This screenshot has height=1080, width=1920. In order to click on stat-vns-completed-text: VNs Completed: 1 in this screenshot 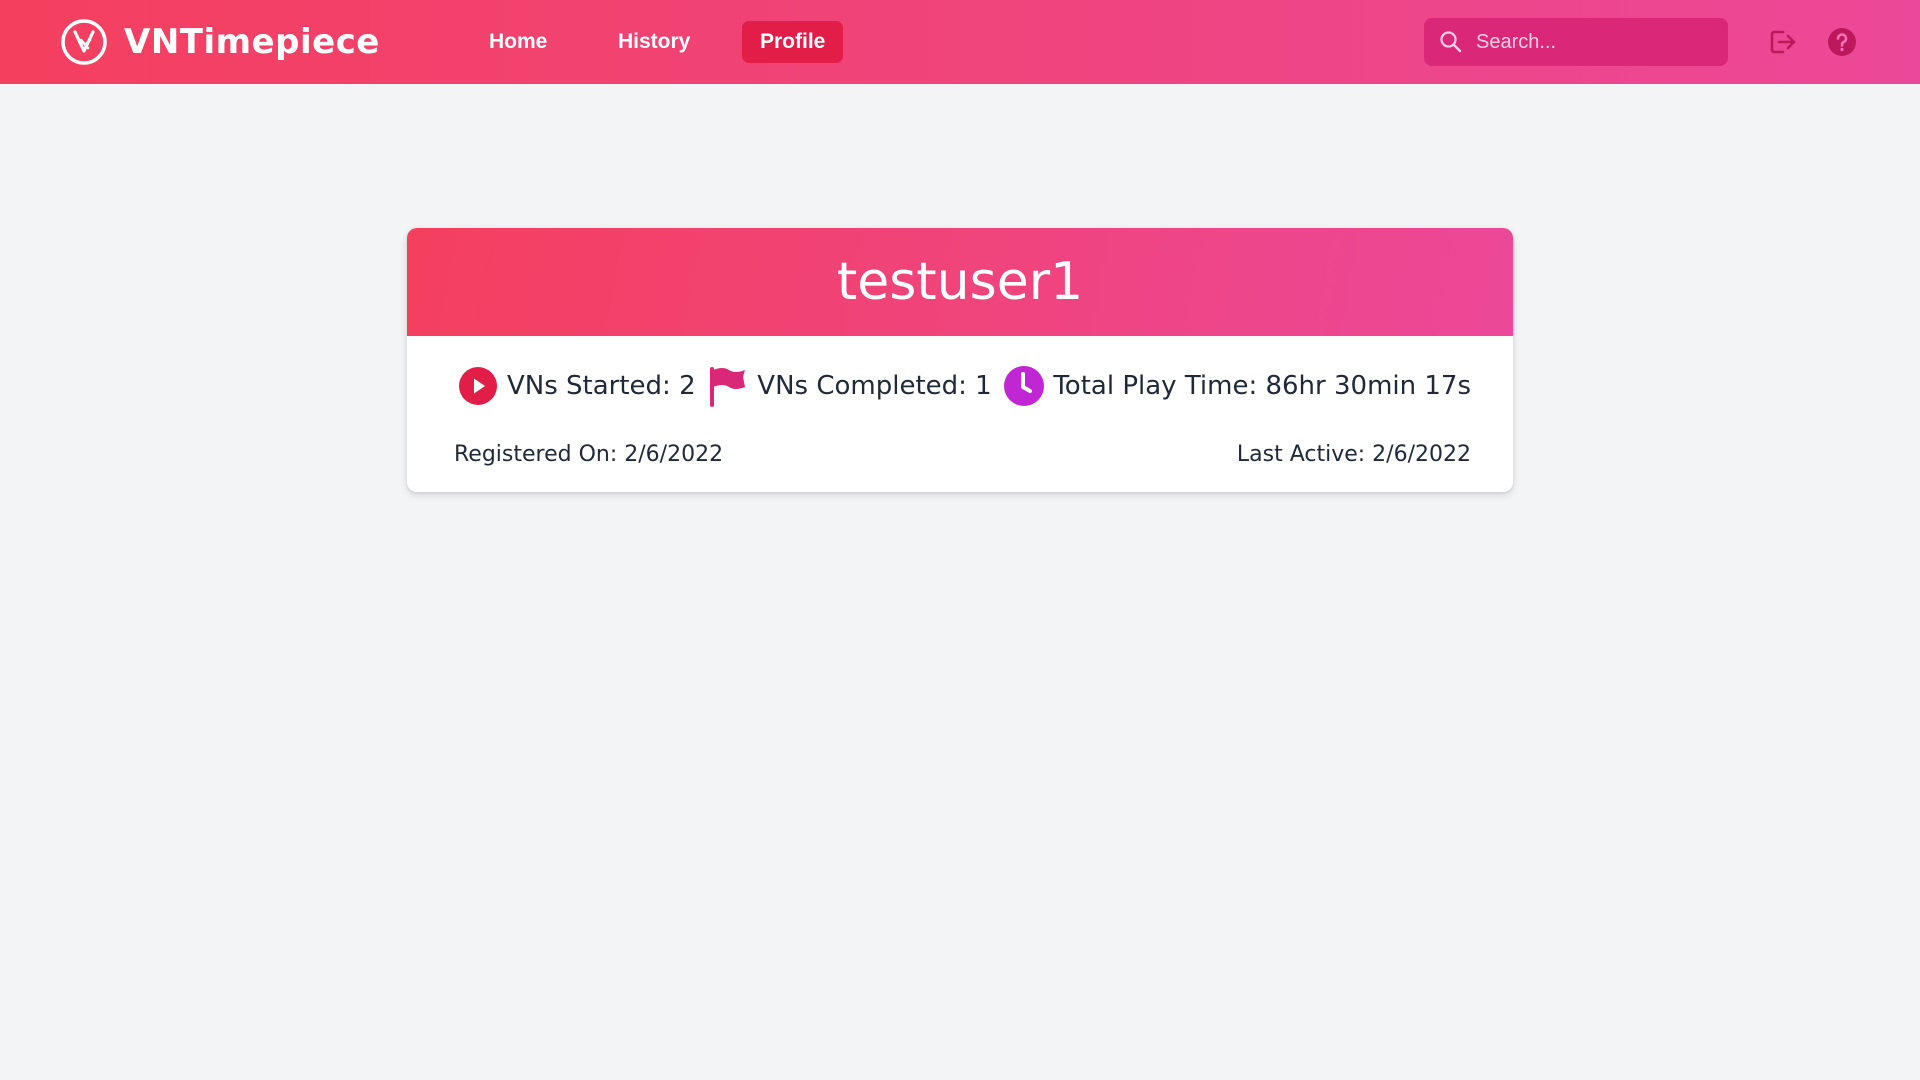, I will do `click(874, 386)`.